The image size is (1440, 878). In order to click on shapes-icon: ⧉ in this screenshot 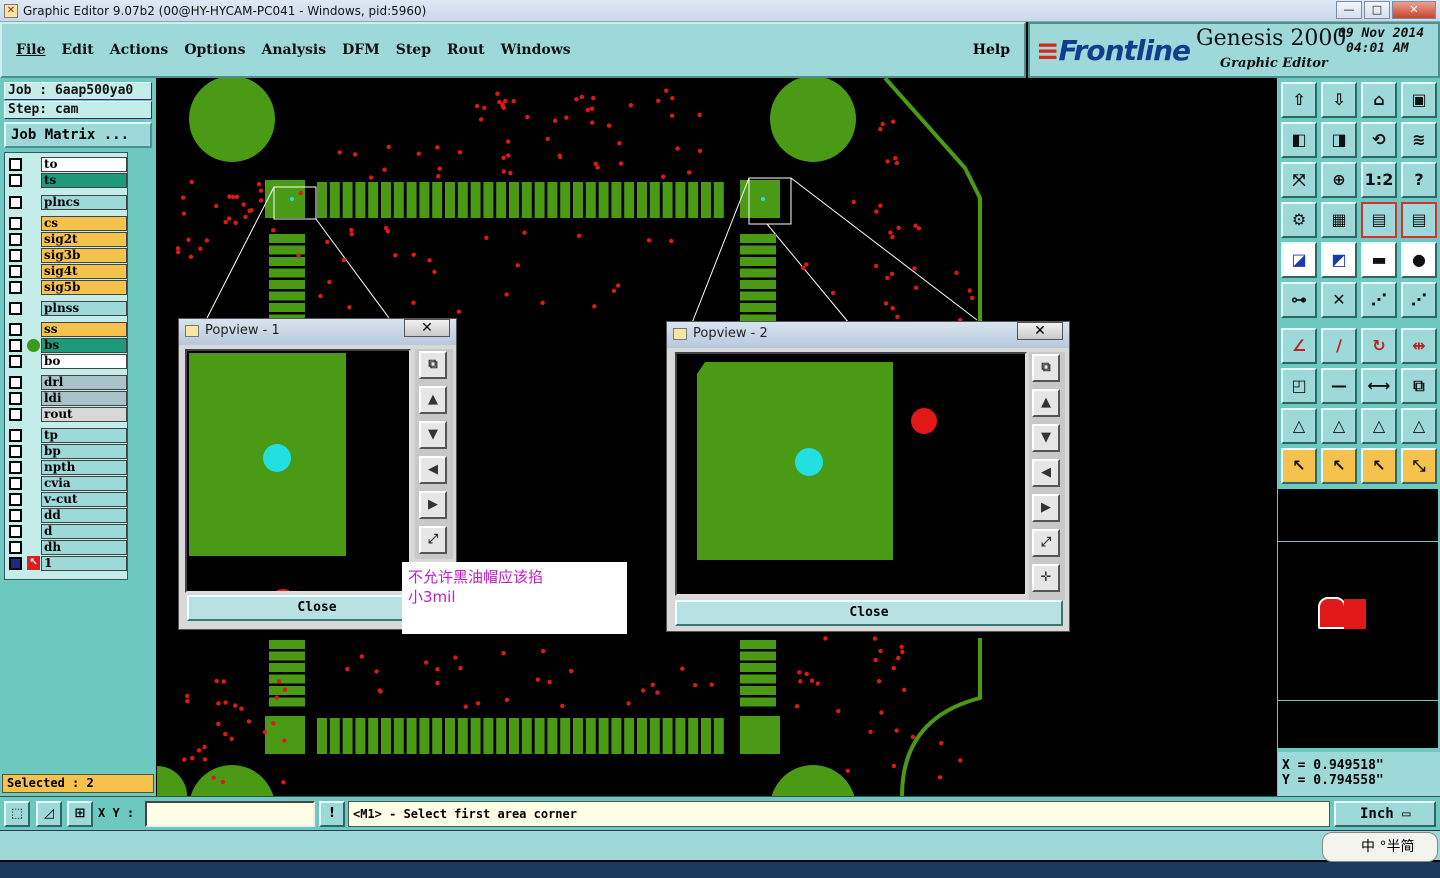, I will do `click(1419, 386)`.